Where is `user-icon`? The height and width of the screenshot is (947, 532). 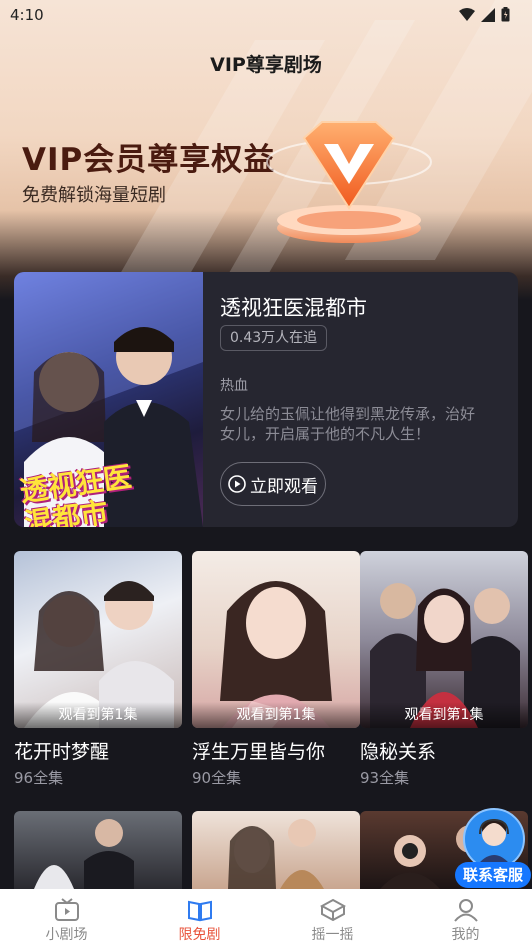 user-icon is located at coordinates (465, 910).